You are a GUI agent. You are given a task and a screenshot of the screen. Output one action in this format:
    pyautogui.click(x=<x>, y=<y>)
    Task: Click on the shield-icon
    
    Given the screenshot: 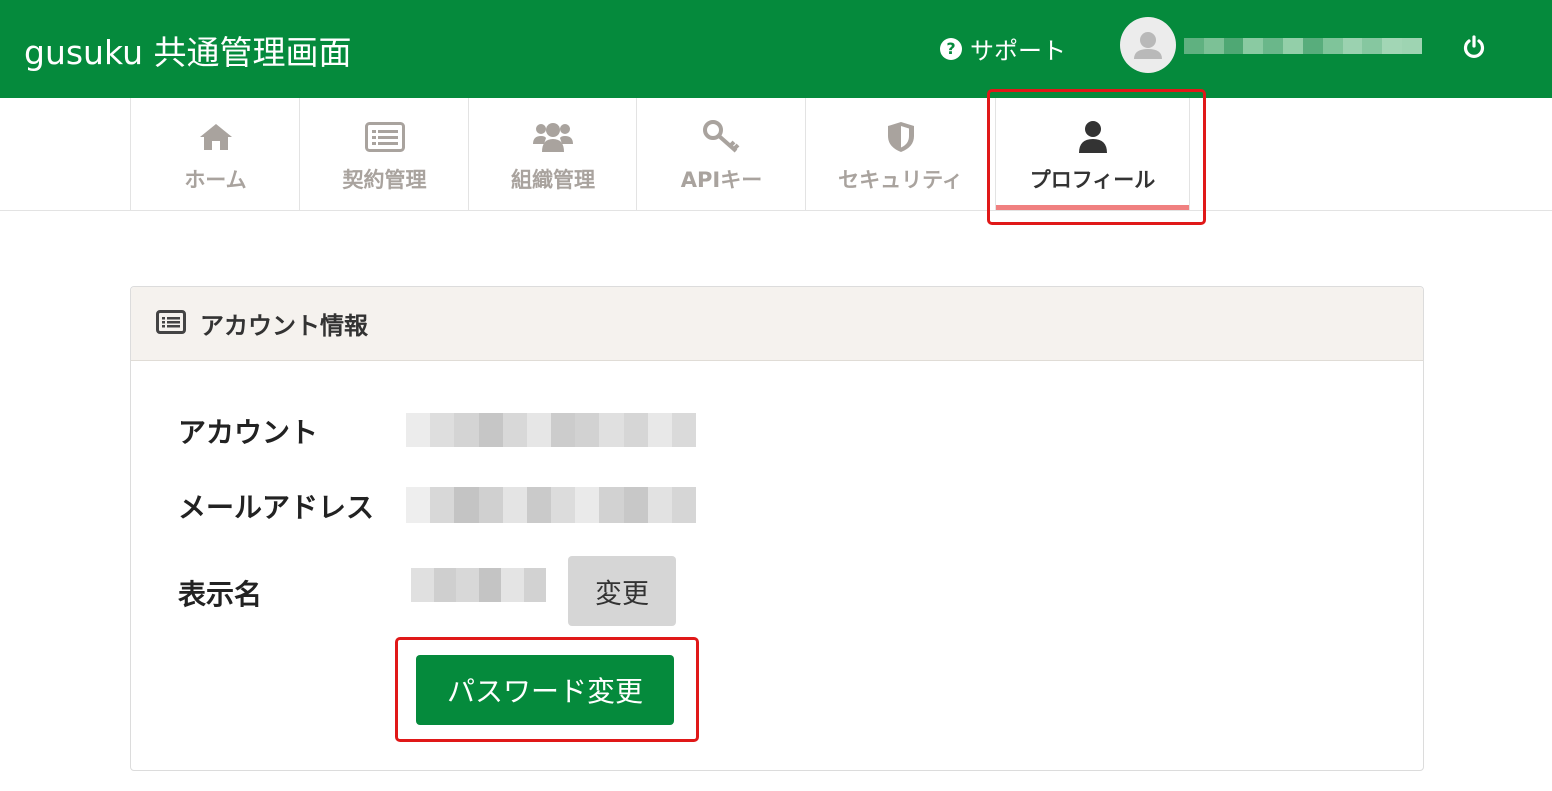 What is the action you would take?
    pyautogui.click(x=901, y=137)
    